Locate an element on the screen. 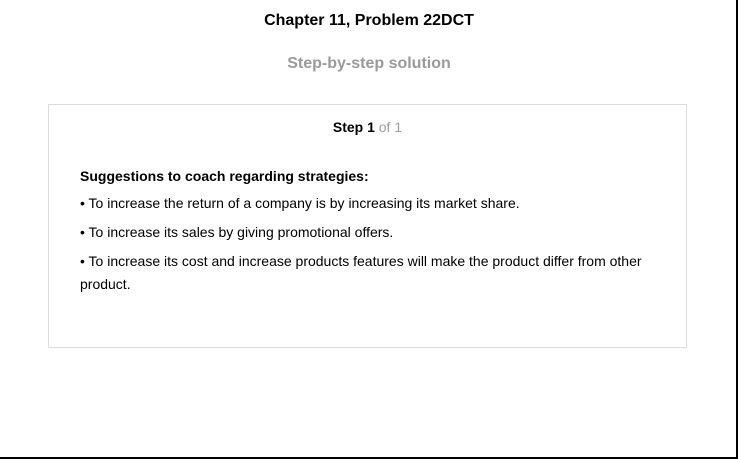 The image size is (738, 459). step-label: Step 1 is located at coordinates (353, 127).